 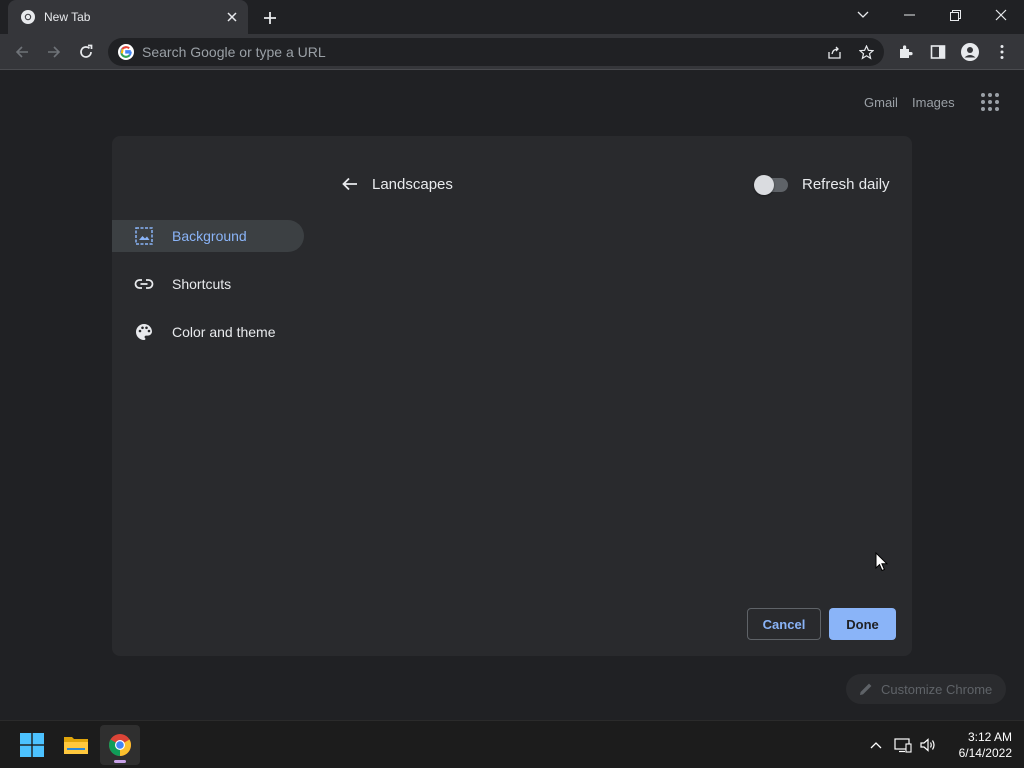 What do you see at coordinates (512, 744) in the screenshot?
I see `taskbar: 3:12 AM 6/14/2022` at bounding box center [512, 744].